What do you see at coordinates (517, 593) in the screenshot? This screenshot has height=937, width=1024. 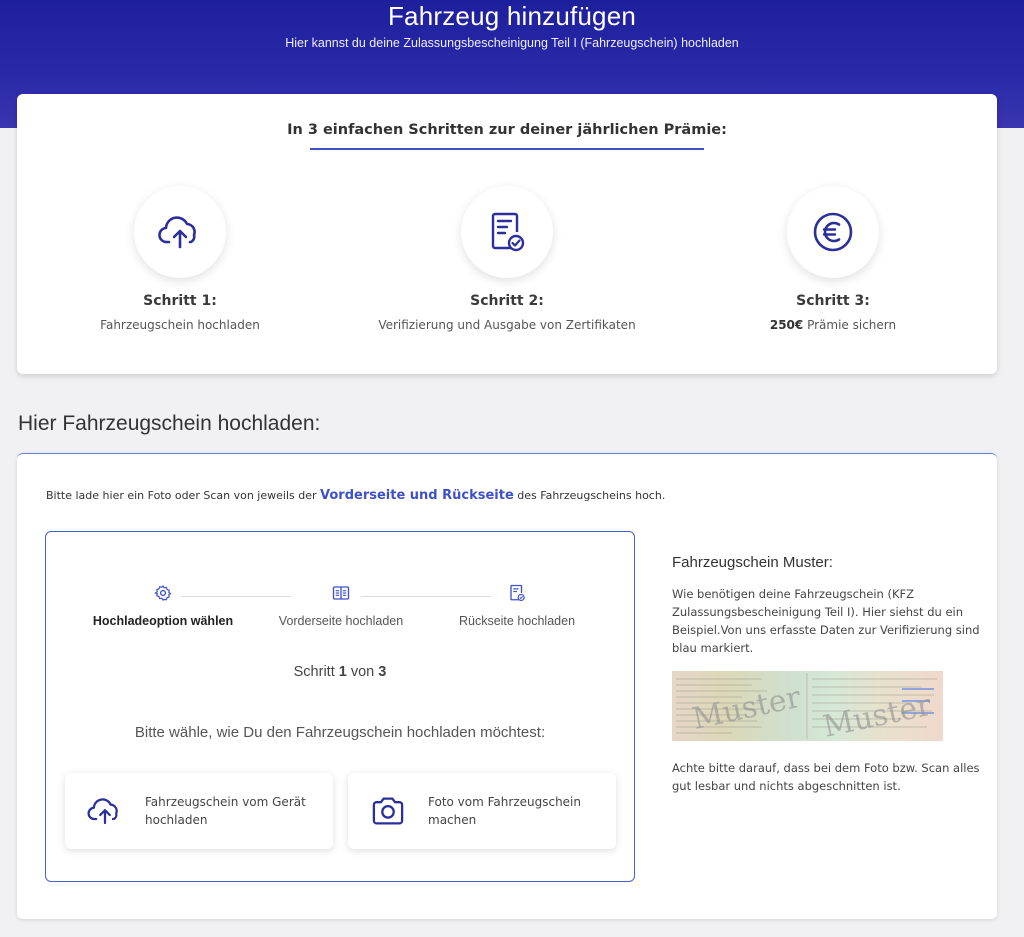 I see `document-check-icon` at bounding box center [517, 593].